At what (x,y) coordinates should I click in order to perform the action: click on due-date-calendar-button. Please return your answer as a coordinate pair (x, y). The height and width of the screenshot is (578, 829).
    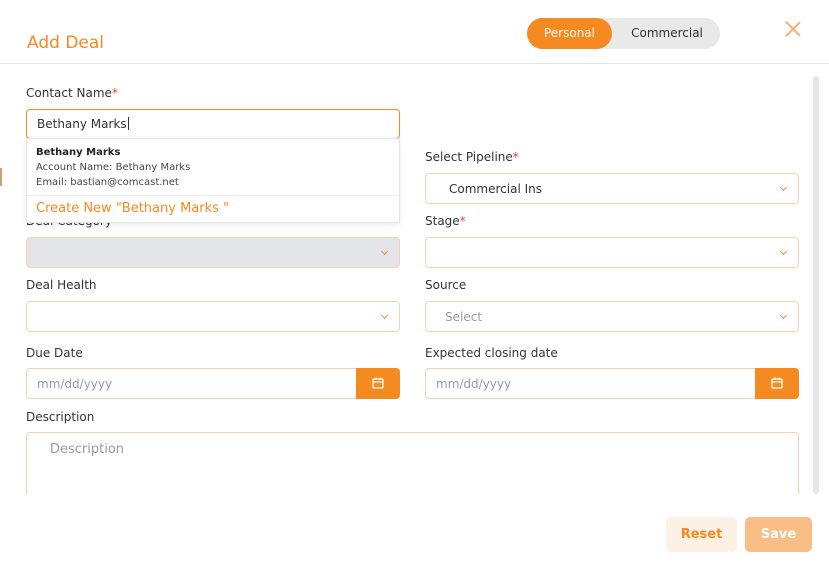
    Looking at the image, I should click on (378, 383).